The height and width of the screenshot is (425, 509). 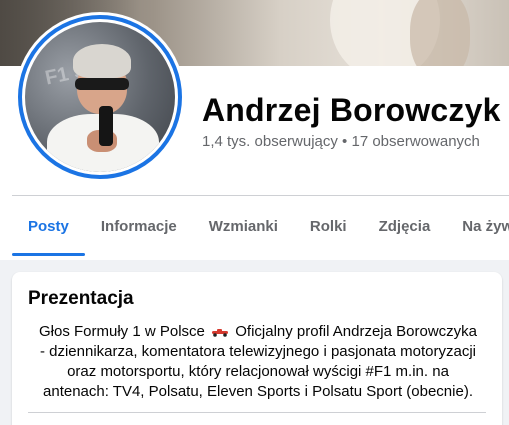 What do you see at coordinates (243, 226) in the screenshot?
I see `tab-wzmianki: Wzmianki` at bounding box center [243, 226].